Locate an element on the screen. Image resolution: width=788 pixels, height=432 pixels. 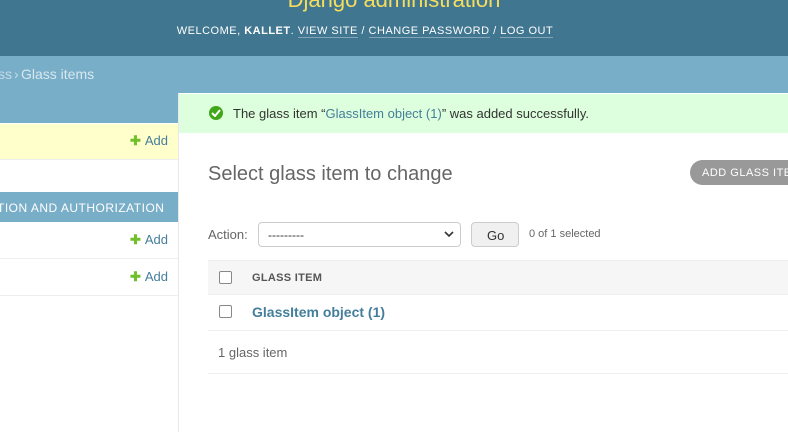
paginator-count: 1 glass item is located at coordinates (253, 352).